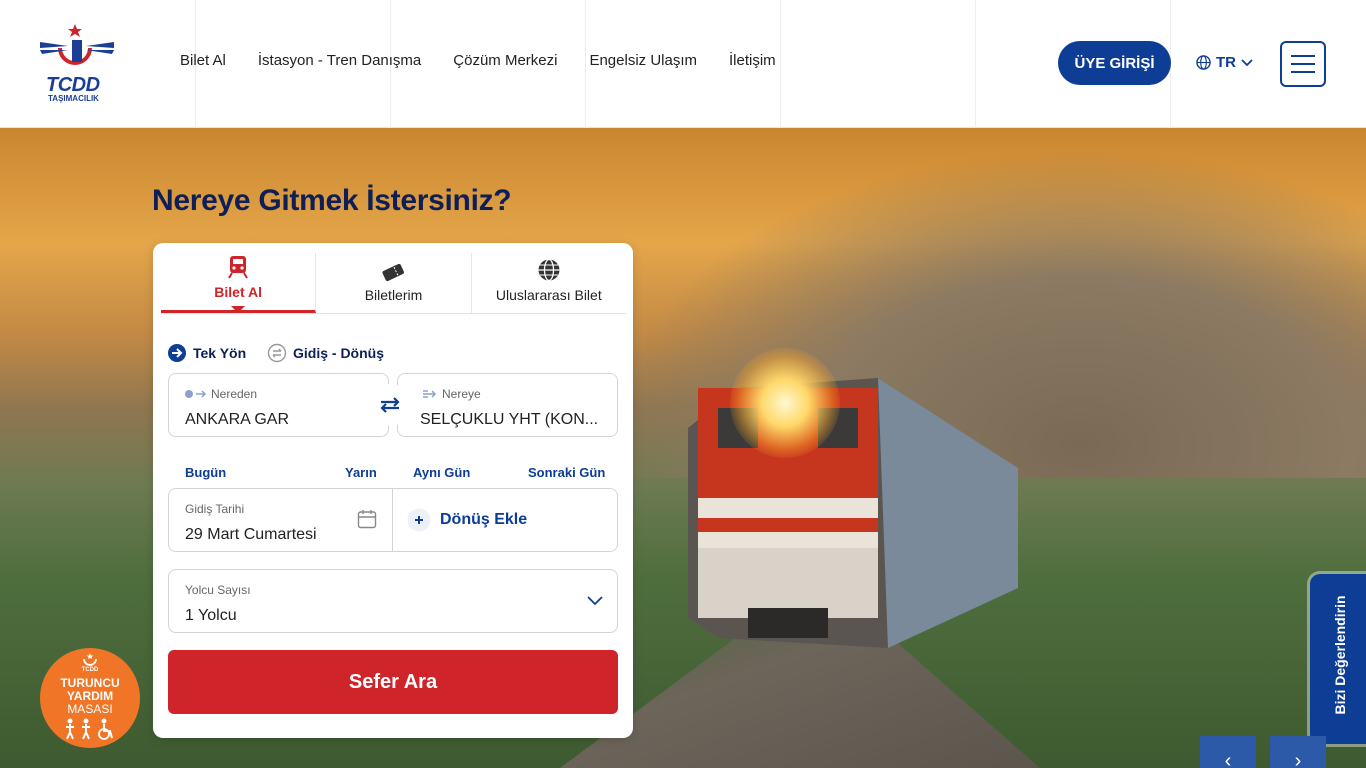 This screenshot has height=768, width=1366. I want to click on arrow-right-circle-icon, so click(177, 353).